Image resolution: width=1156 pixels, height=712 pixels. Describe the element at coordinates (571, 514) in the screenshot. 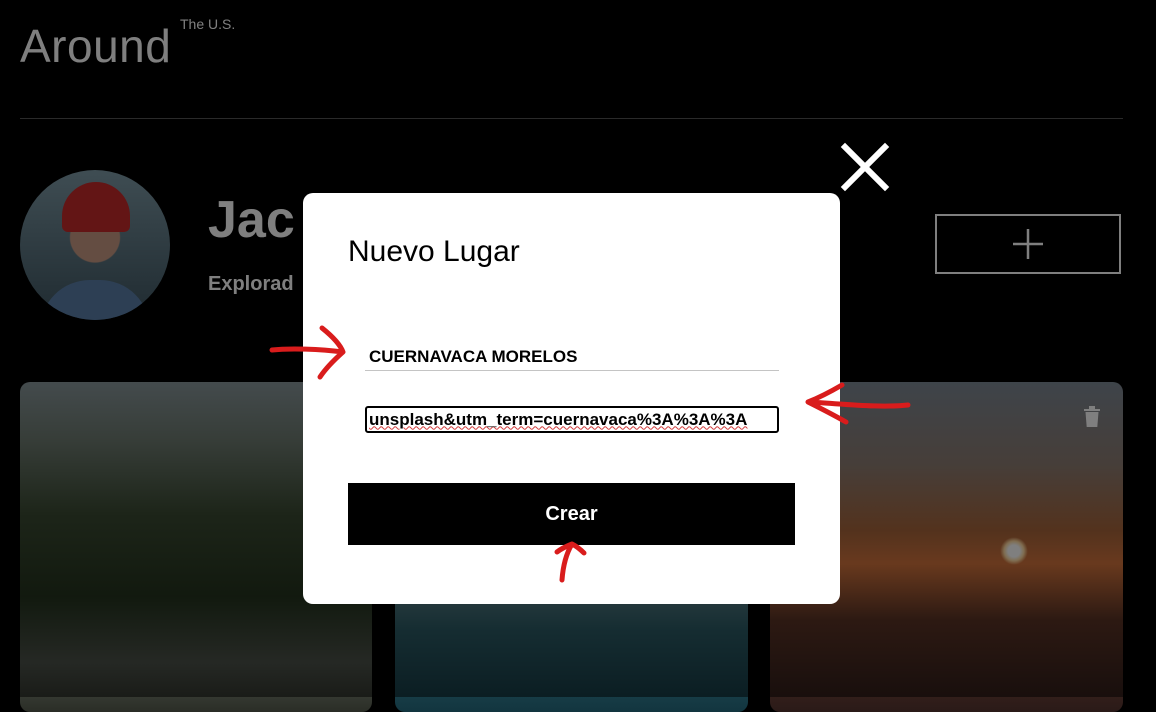

I see `create-button: Crear` at that location.